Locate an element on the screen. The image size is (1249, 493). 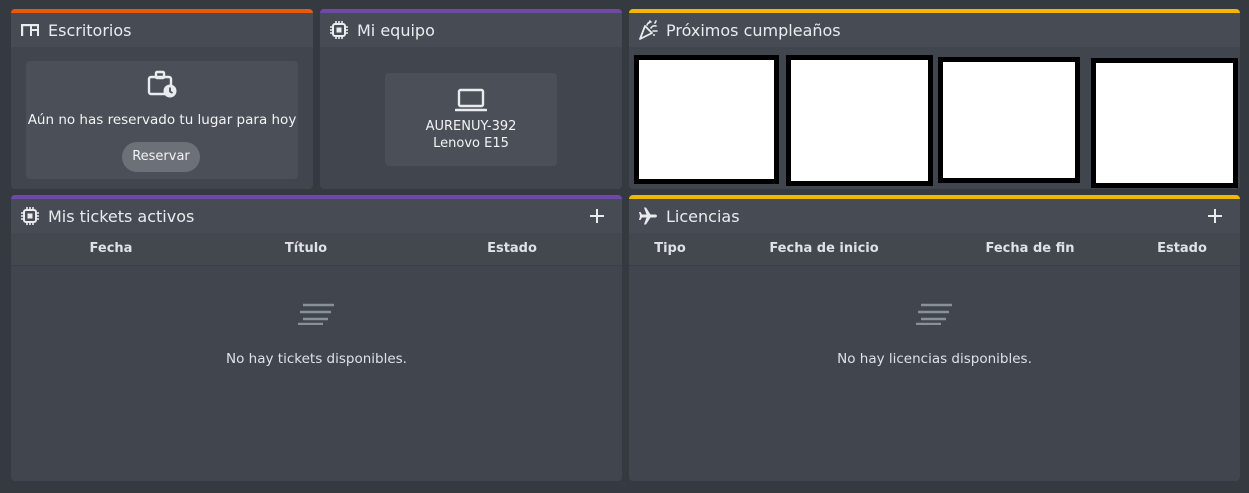
briefcase-clock-icon is located at coordinates (163, 87).